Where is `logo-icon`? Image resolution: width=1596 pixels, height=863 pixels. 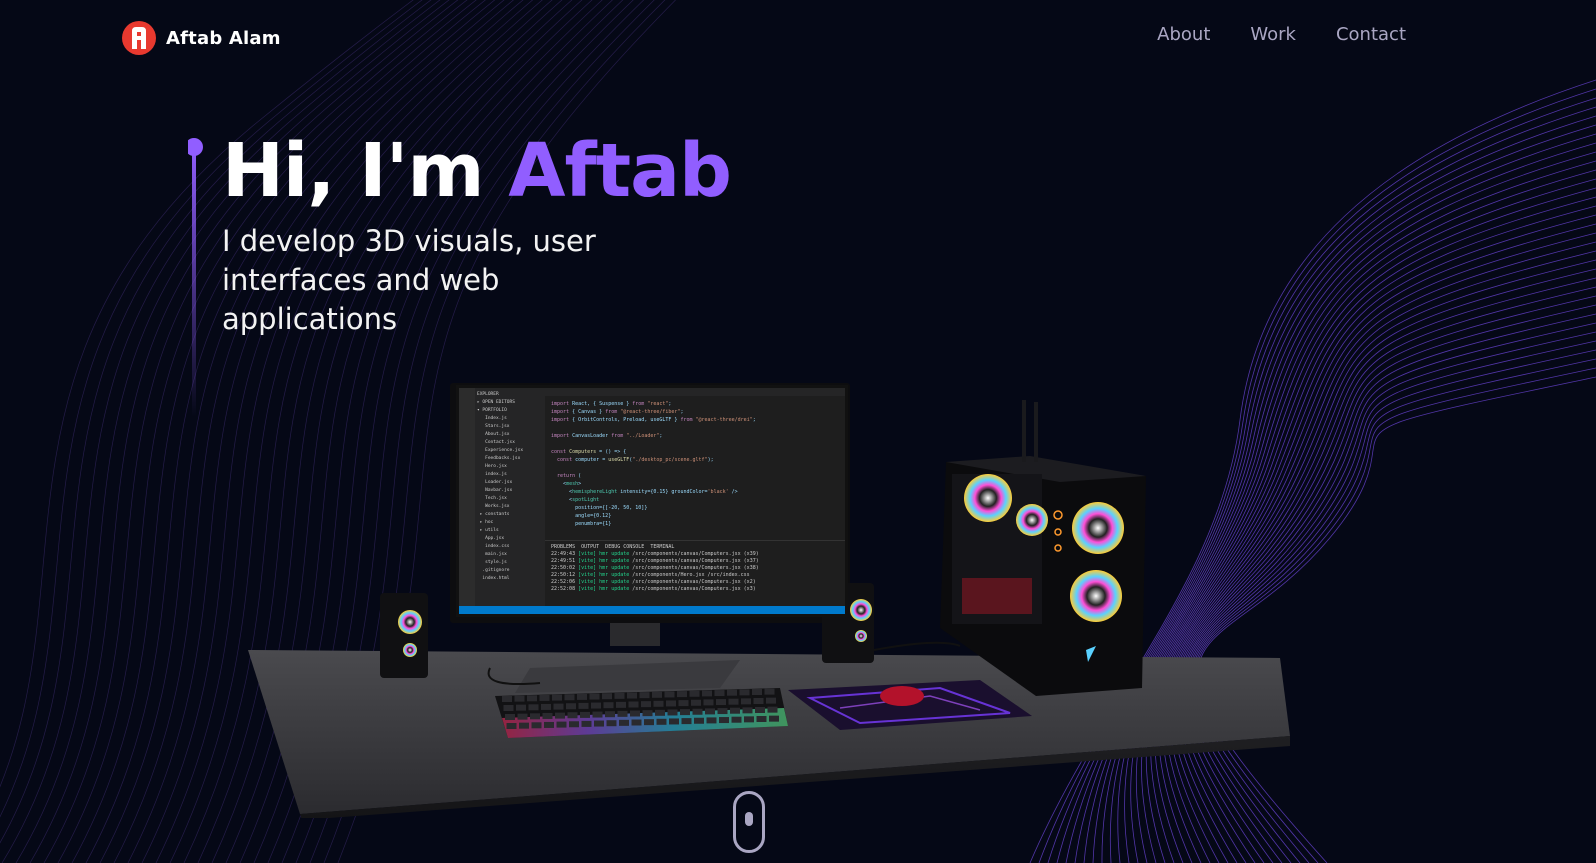 logo-icon is located at coordinates (139, 38).